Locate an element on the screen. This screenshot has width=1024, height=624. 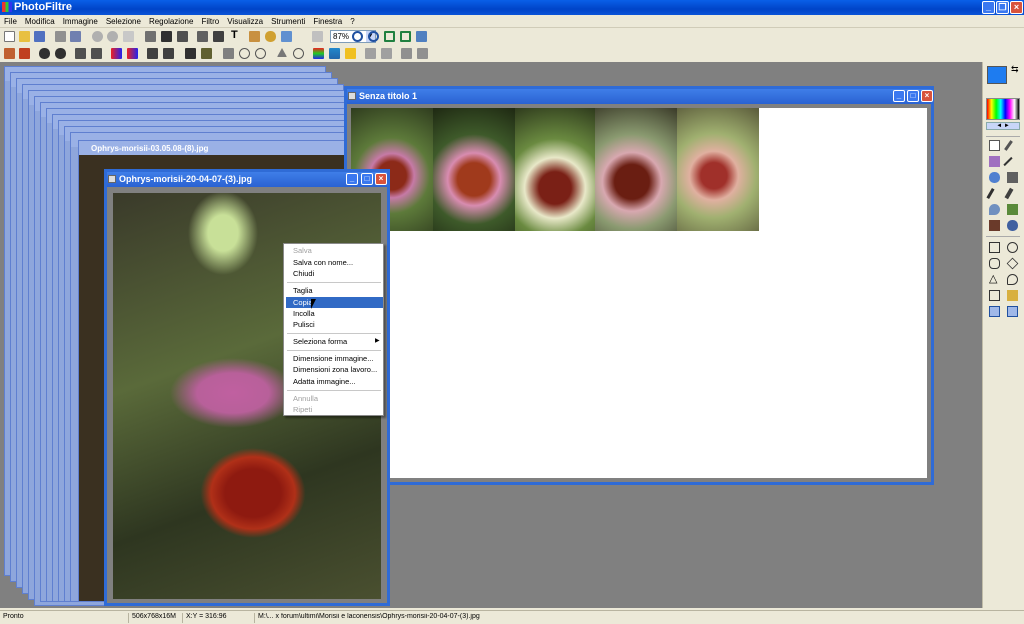
undo-icon is located at coordinates (97, 36).